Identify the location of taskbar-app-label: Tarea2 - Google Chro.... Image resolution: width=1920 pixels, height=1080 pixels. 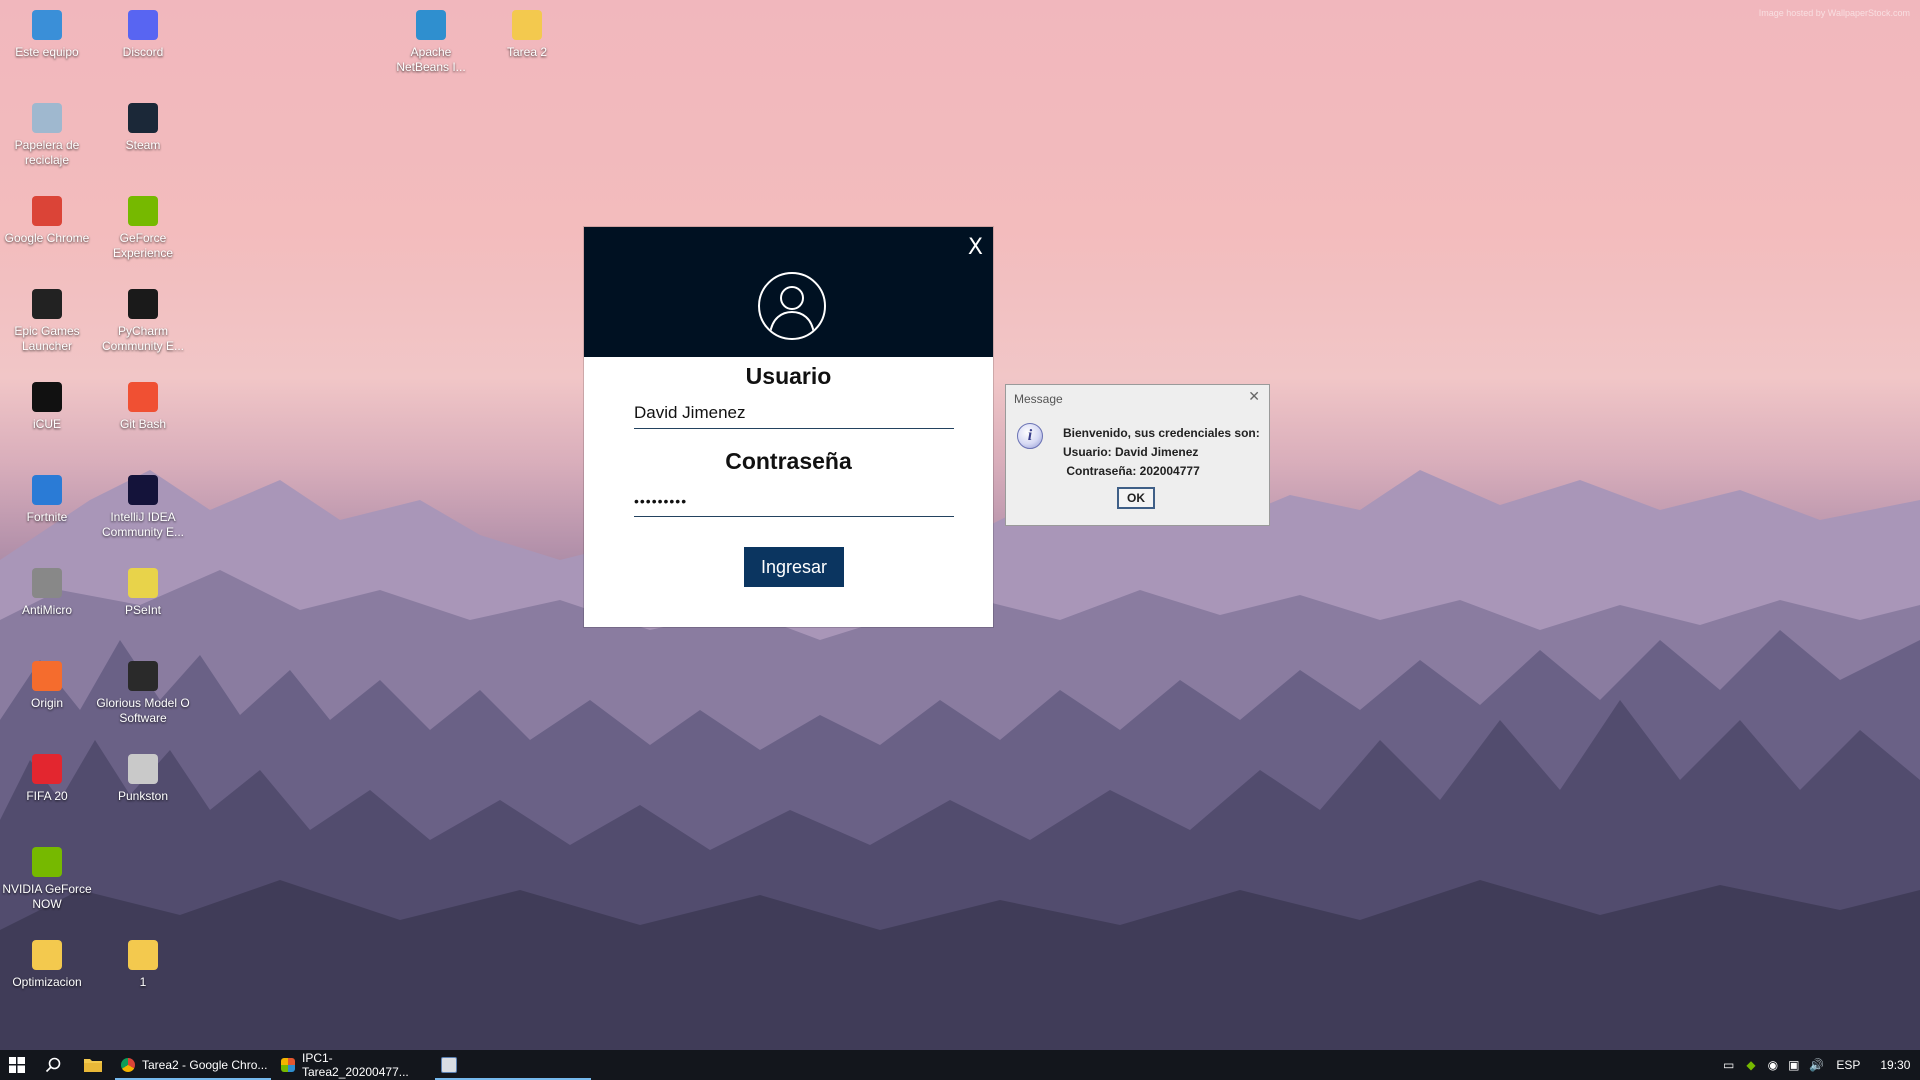
(205, 1065).